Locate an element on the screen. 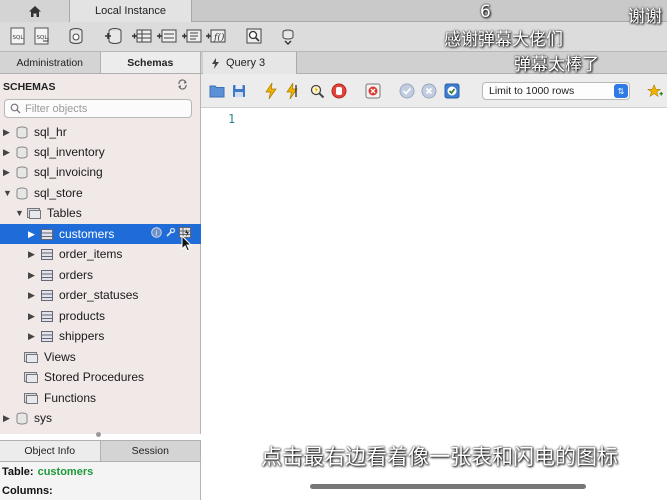  tree-label: customers is located at coordinates (87, 234).